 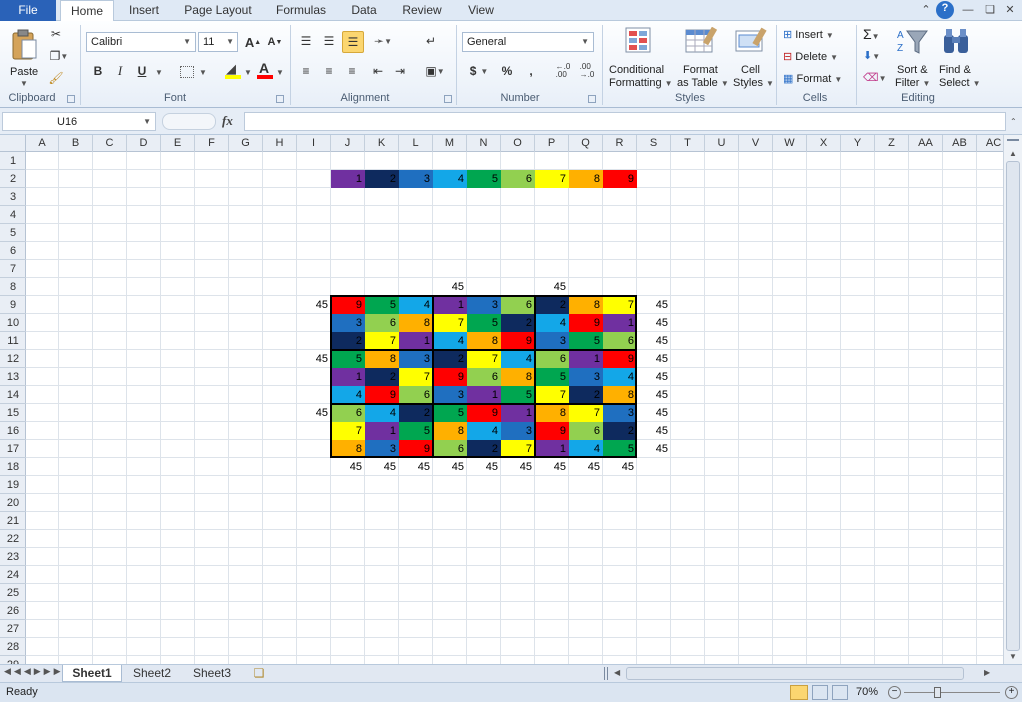 What do you see at coordinates (654, 143) in the screenshot?
I see `column-header-s: S` at bounding box center [654, 143].